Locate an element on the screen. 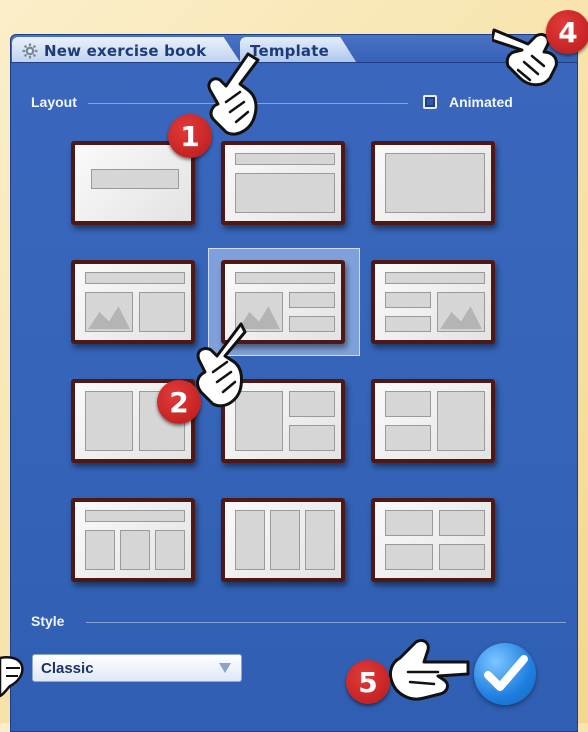  layout-thumb-two-rows-column is located at coordinates (433, 421).